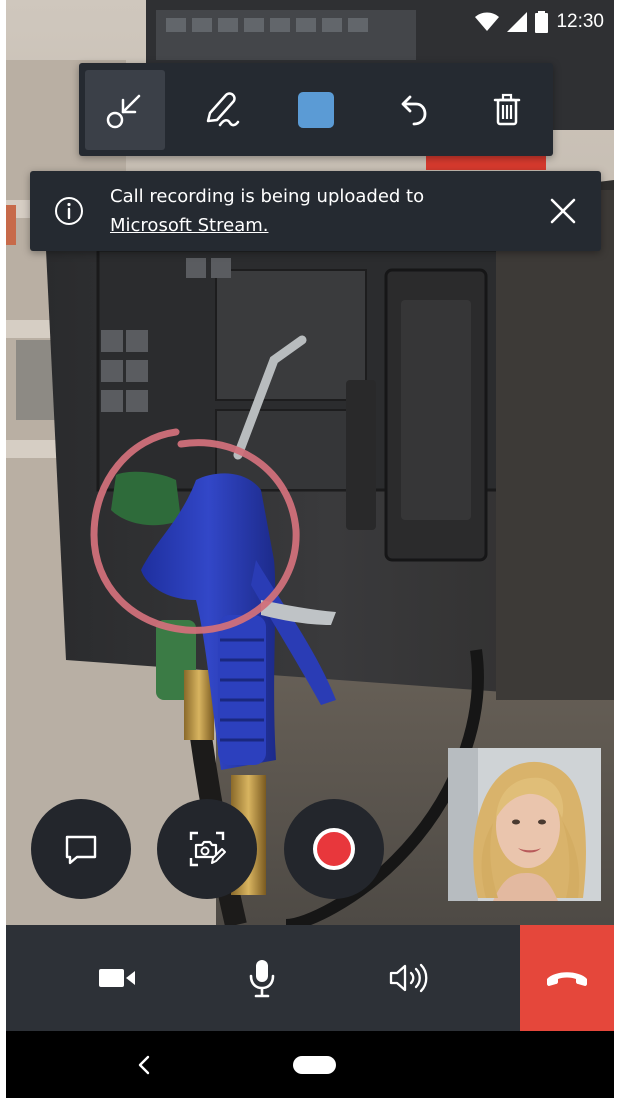 This screenshot has width=620, height=1098. I want to click on microphone-icon, so click(262, 979).